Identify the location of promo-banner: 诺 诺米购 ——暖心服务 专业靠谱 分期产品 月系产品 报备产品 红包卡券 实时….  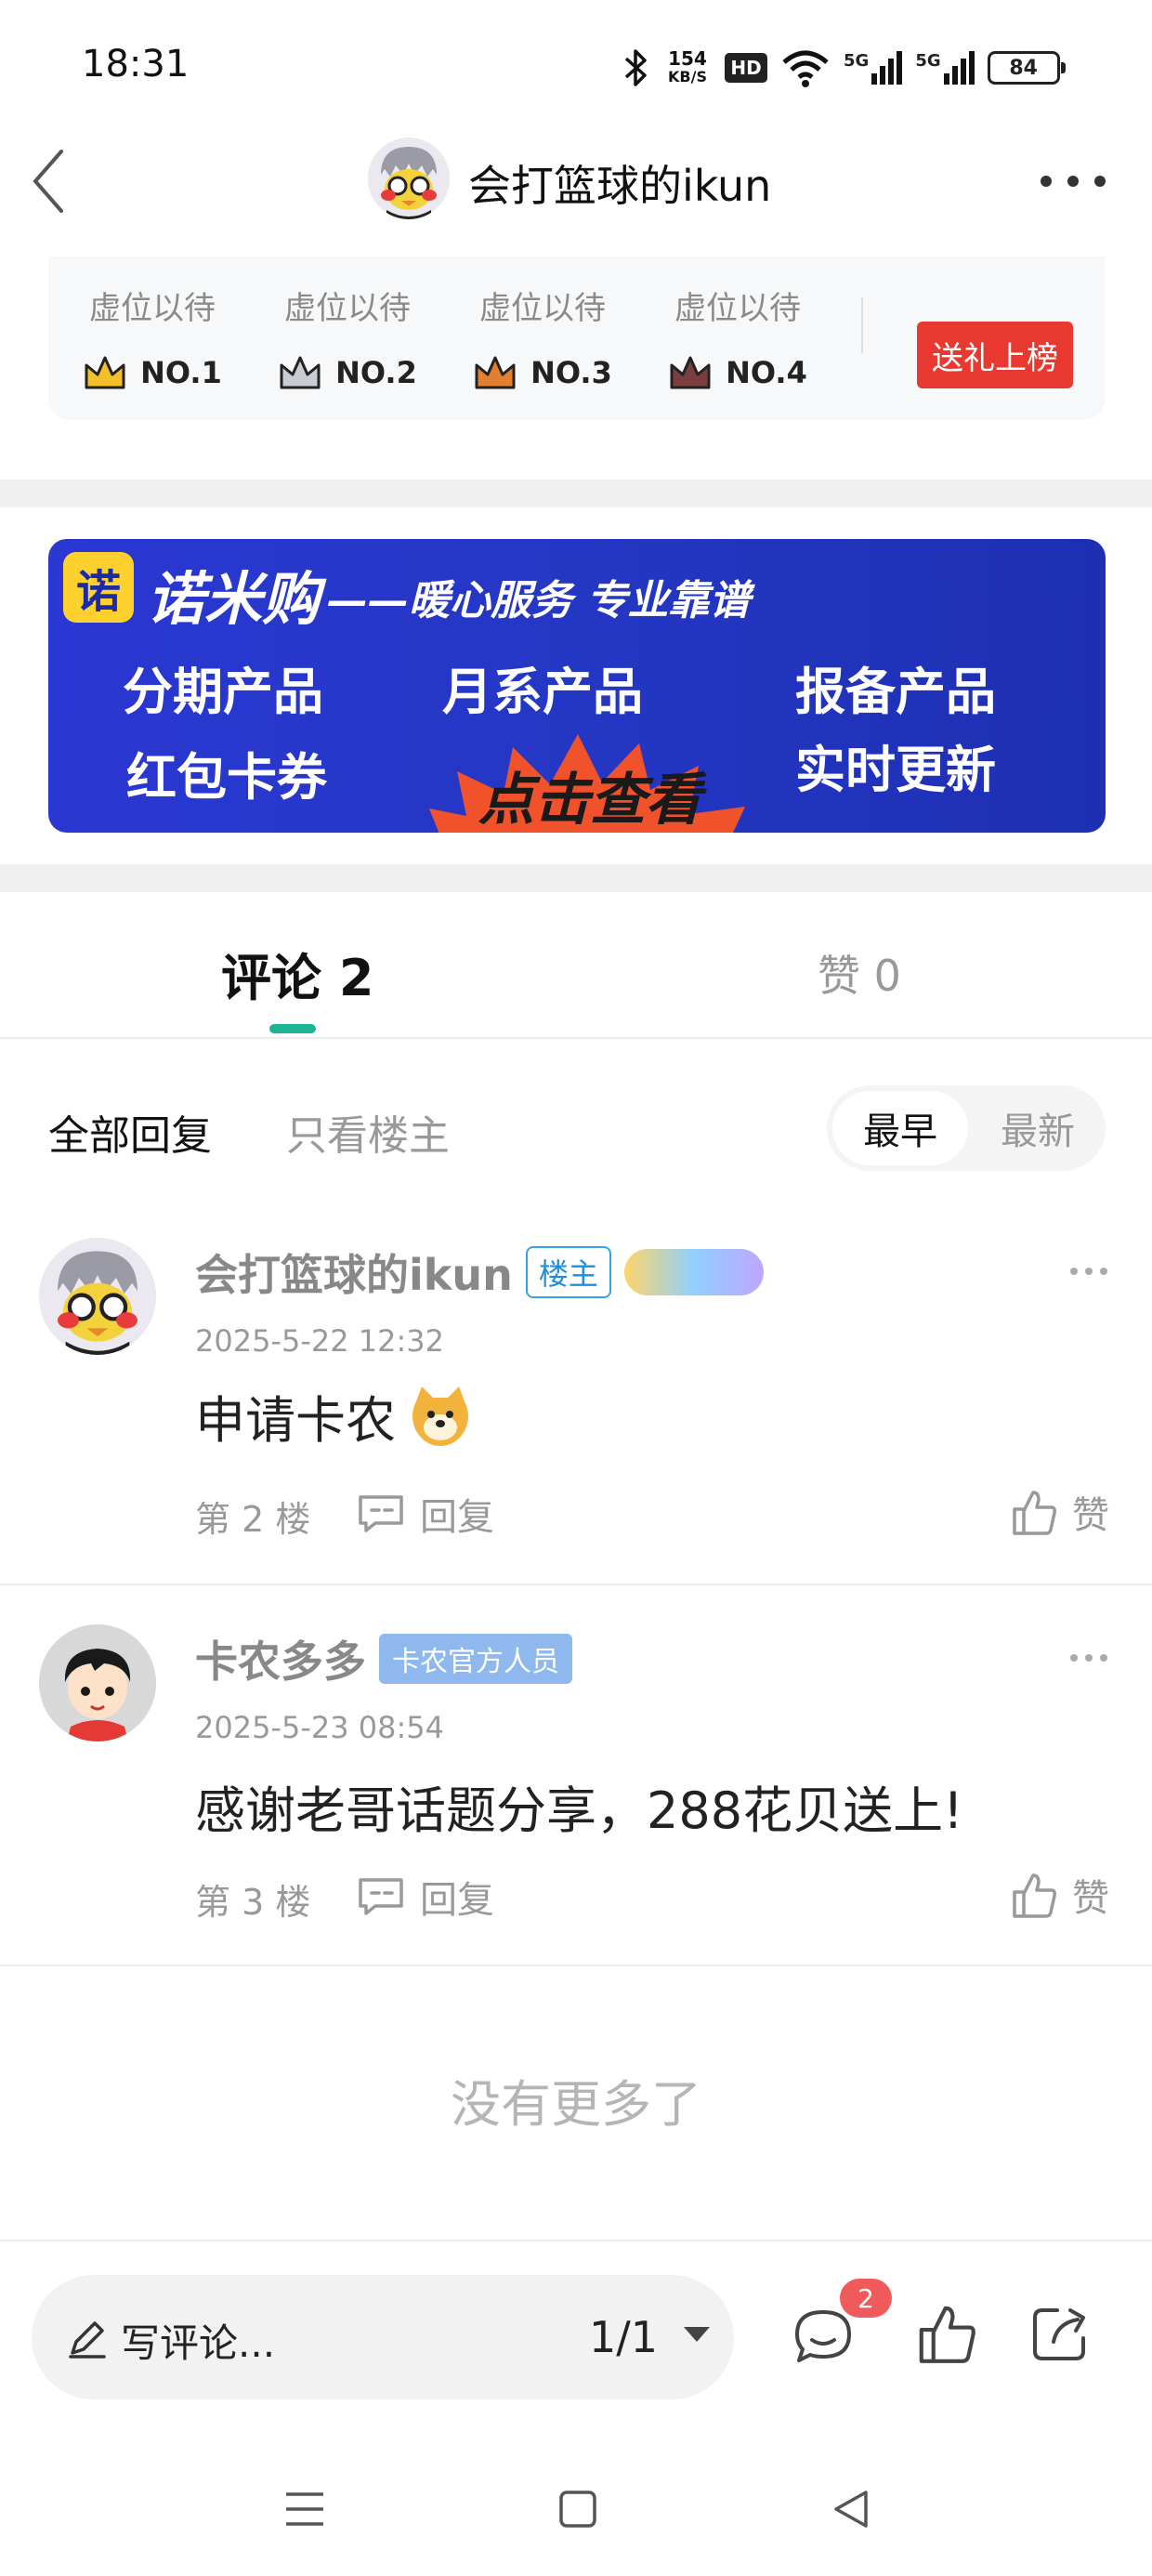
(577, 686).